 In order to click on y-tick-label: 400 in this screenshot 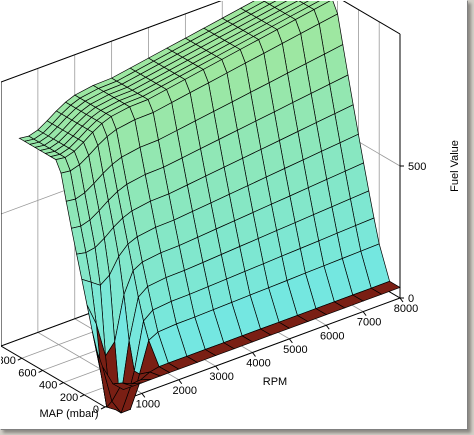, I will do `click(48, 386)`.